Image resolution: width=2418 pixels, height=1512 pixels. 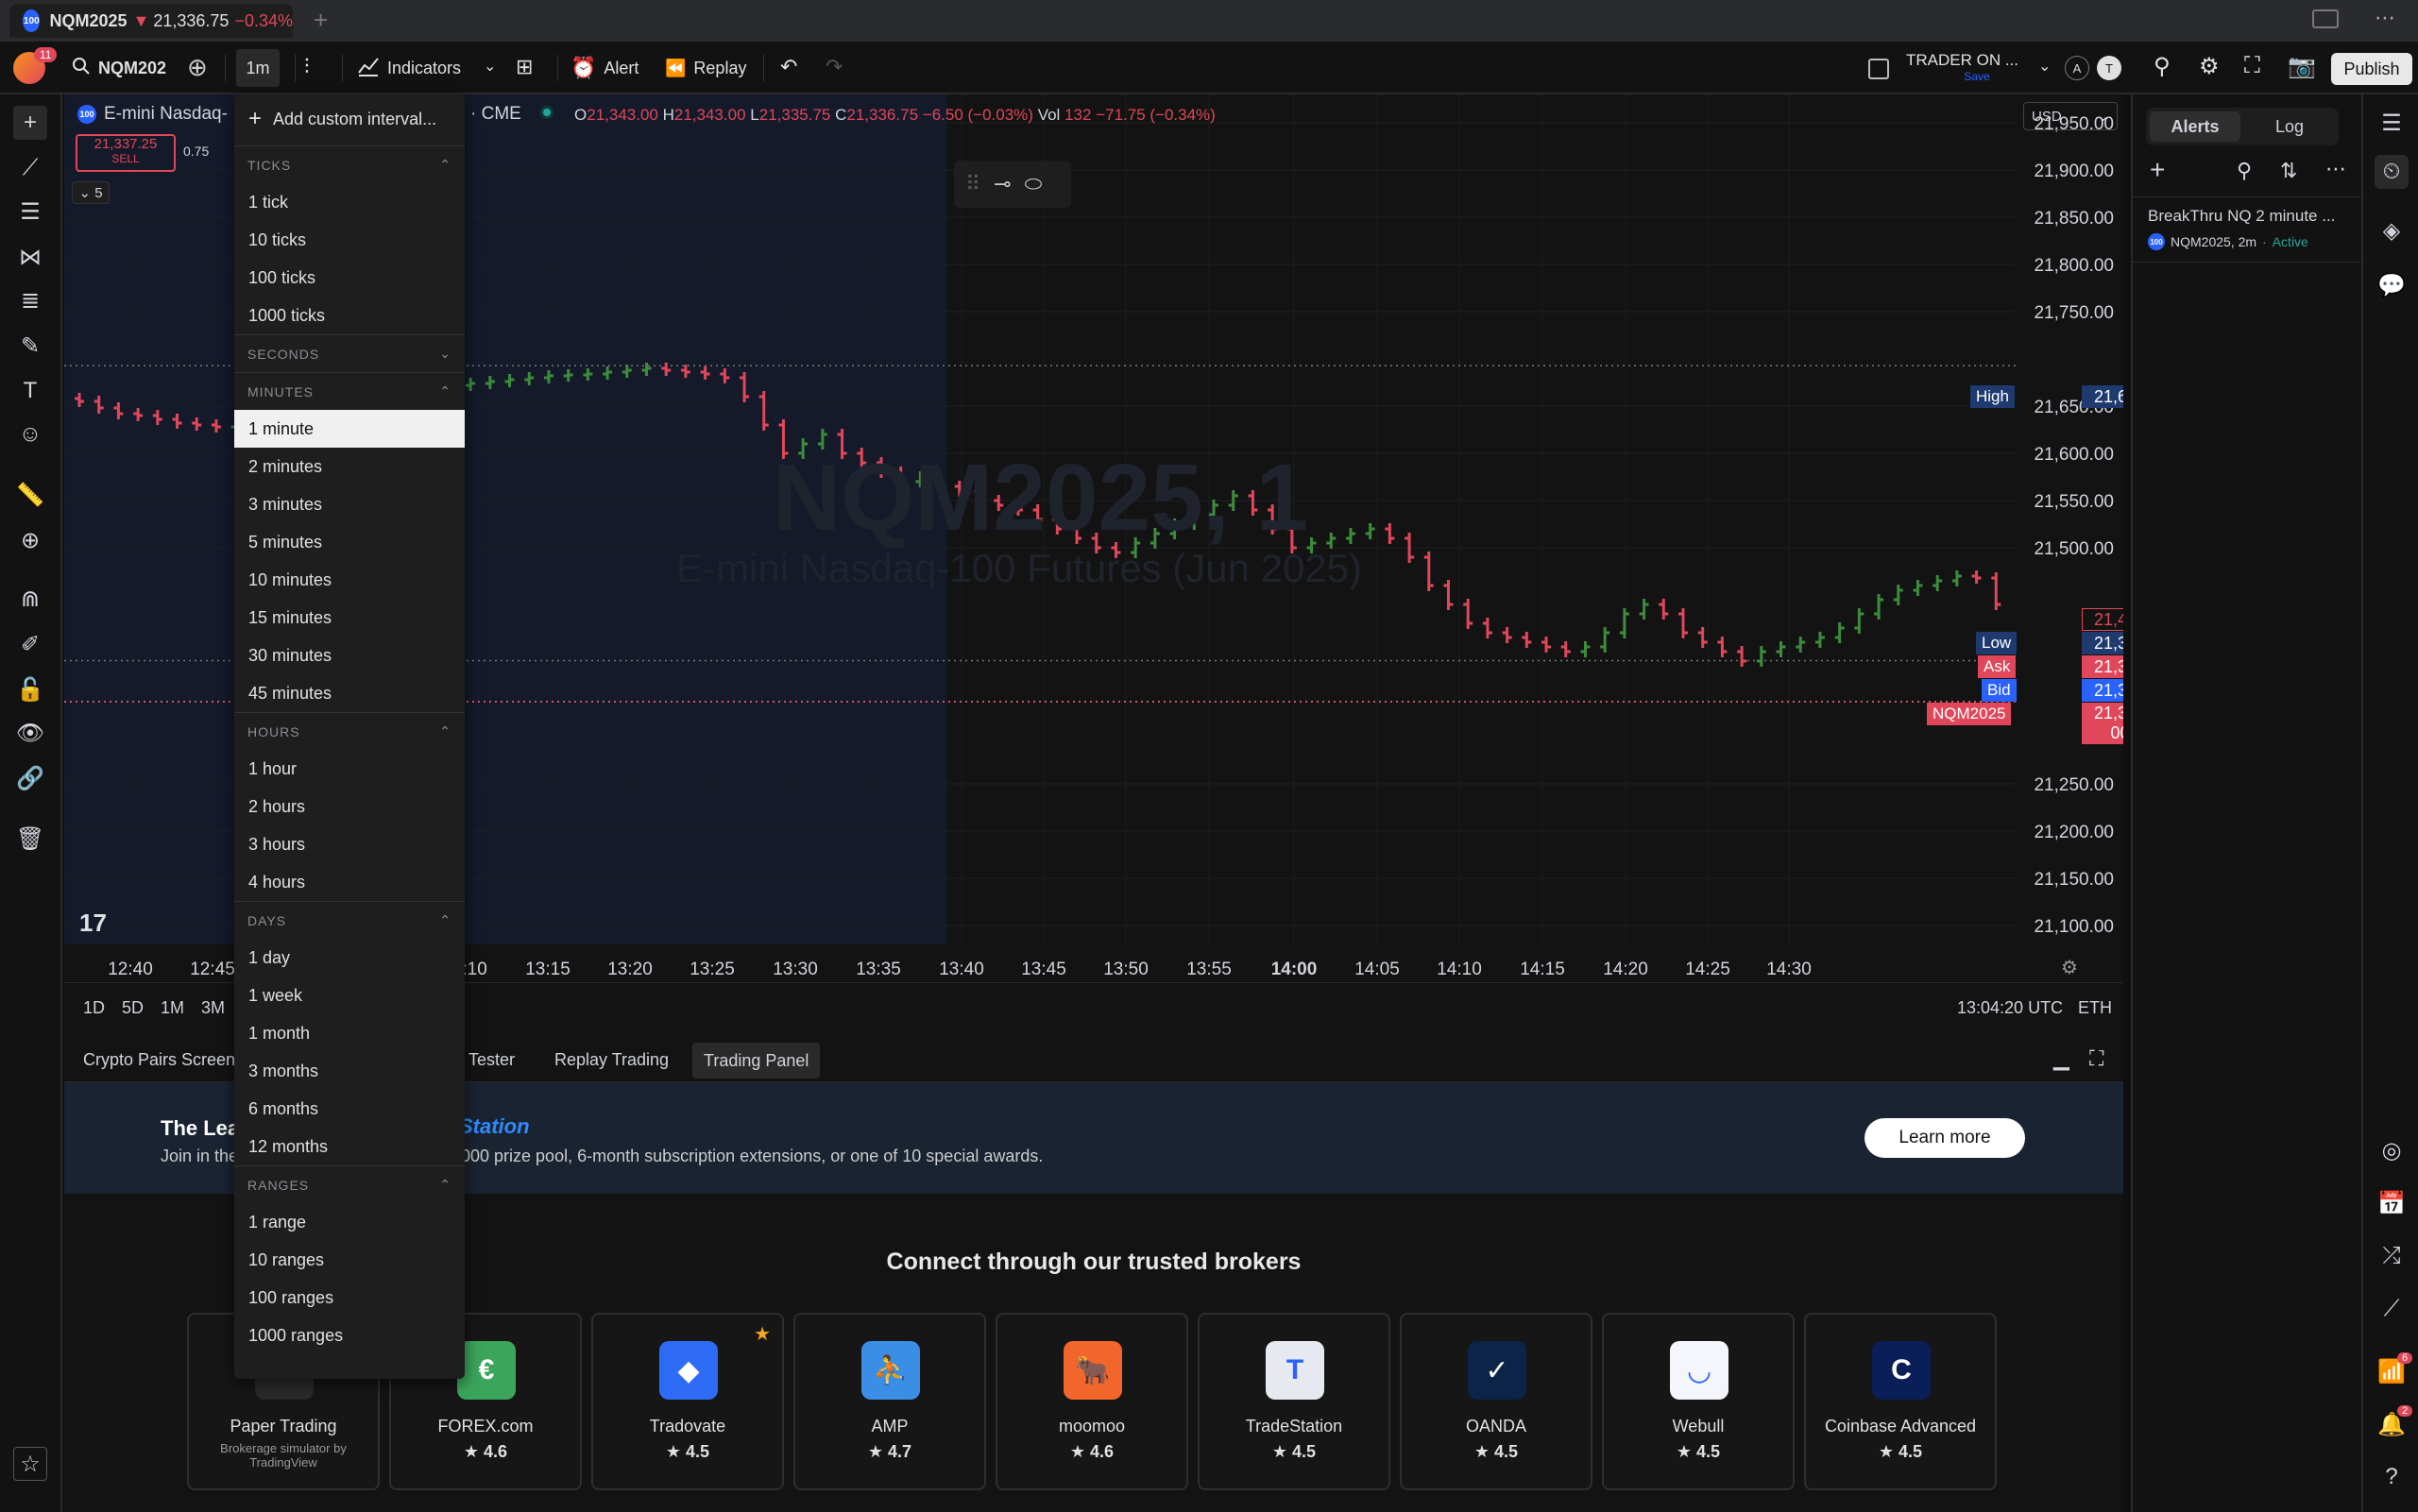 I want to click on clock: 13:04:20 UTC, so click(x=2010, y=1008).